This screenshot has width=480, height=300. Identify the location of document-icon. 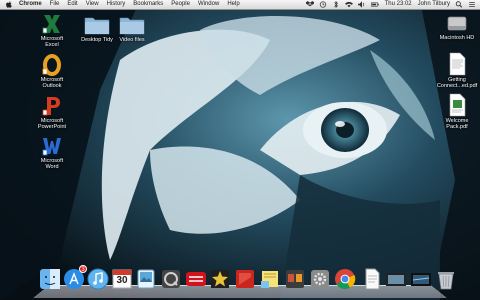
(372, 279).